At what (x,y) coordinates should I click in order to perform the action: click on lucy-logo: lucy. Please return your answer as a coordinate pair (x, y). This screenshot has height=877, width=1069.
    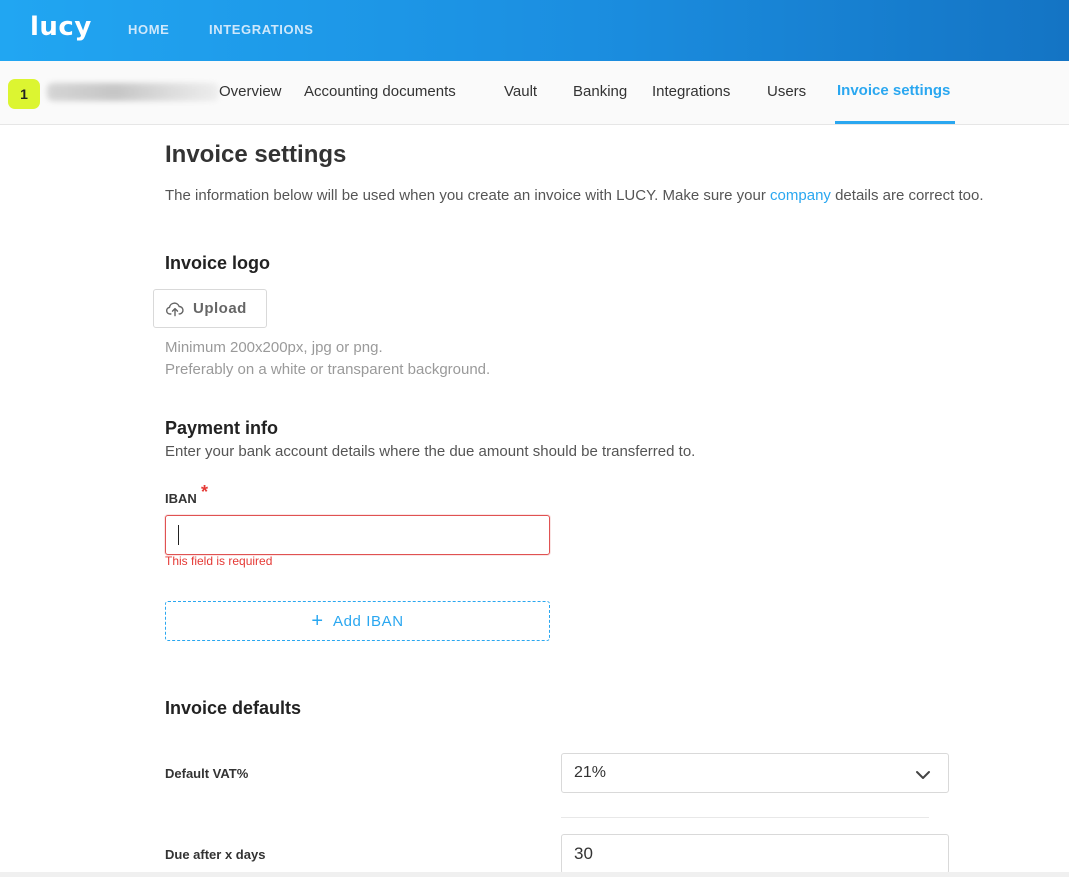
    Looking at the image, I should click on (61, 27).